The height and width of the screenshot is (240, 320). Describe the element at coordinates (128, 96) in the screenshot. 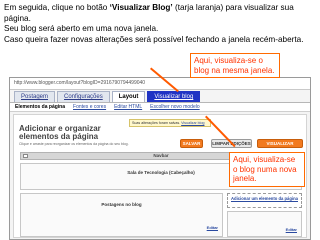

I see `tab-layout: Layout` at that location.